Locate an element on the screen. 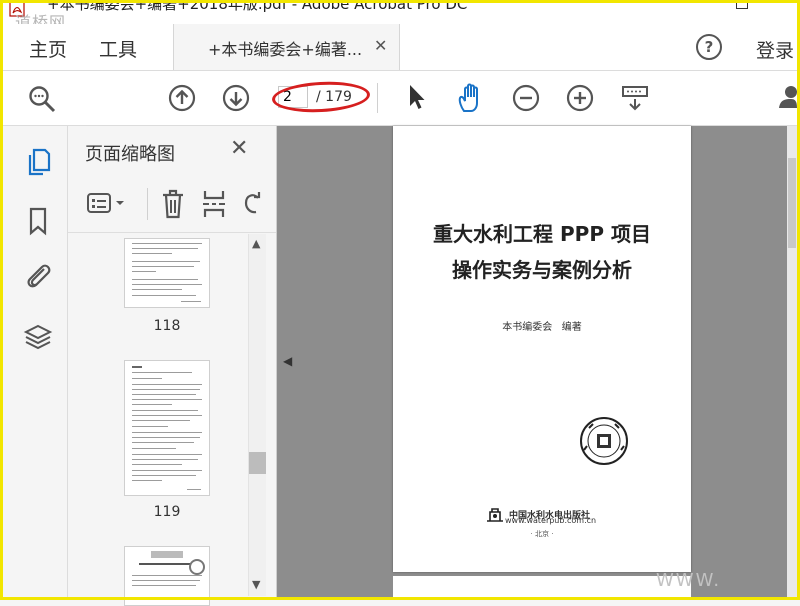 The image size is (800, 606). select-cursor-icon is located at coordinates (416, 97).